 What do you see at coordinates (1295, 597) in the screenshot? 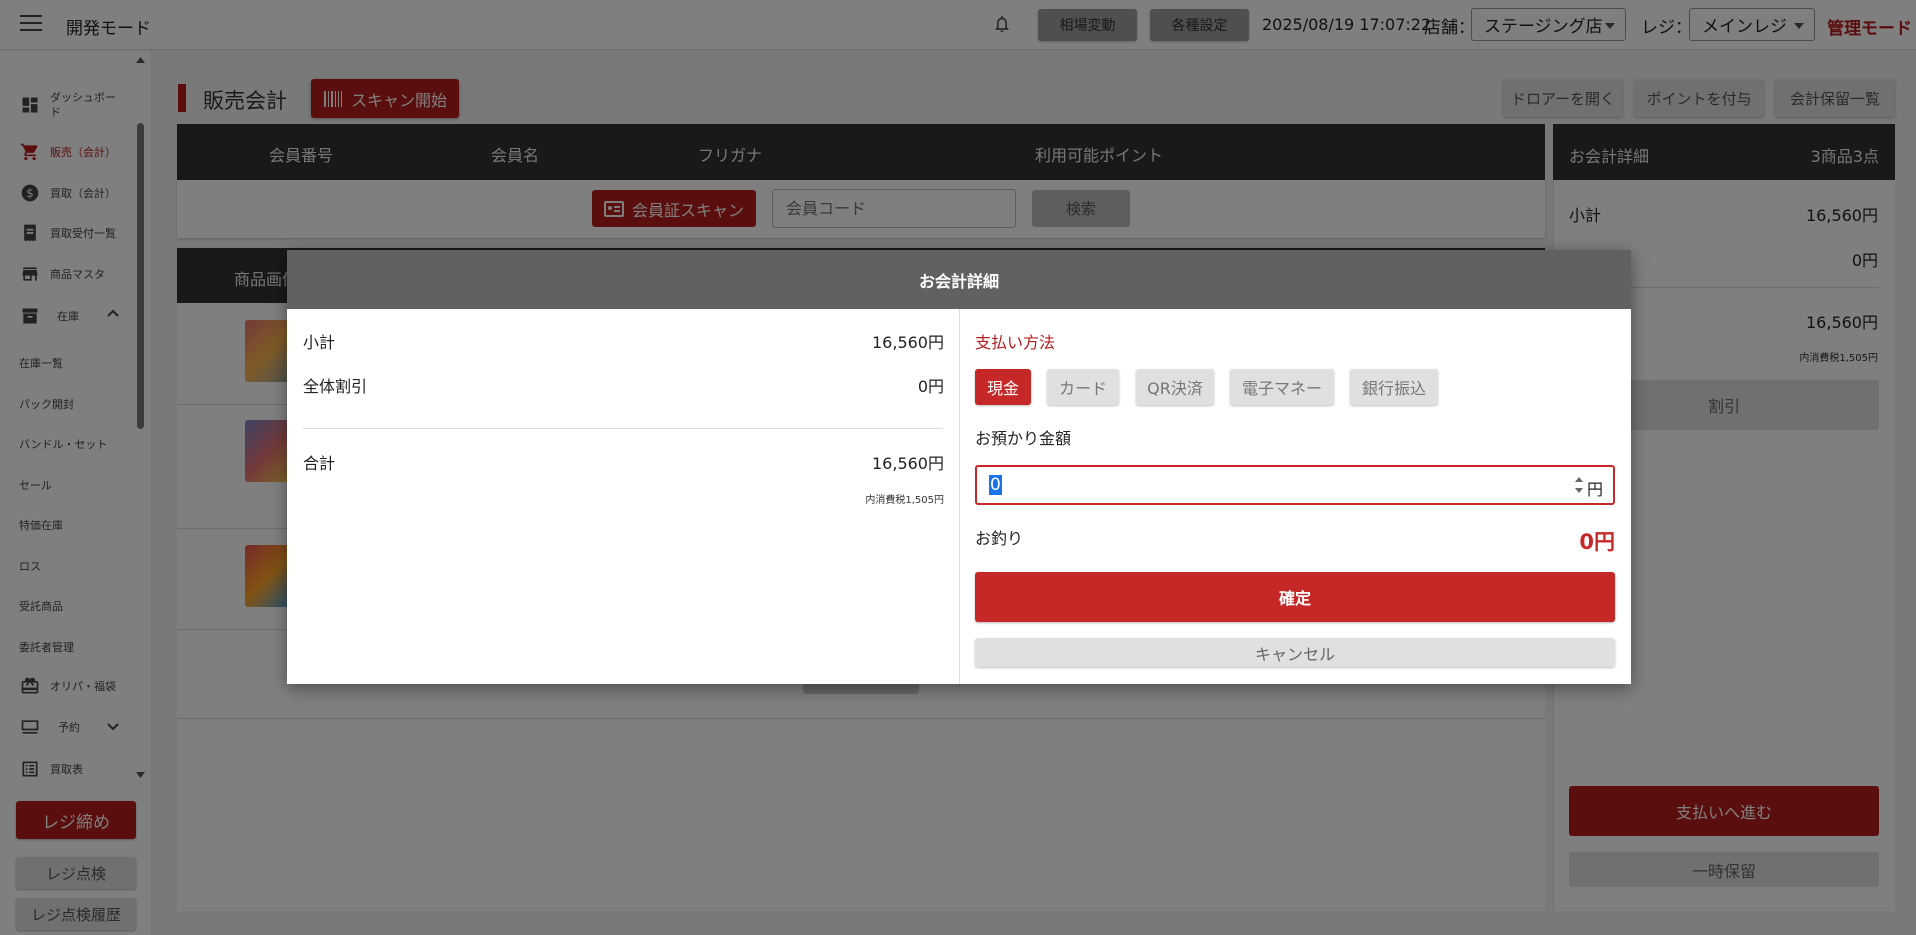
I see `confirm-button: 確定` at bounding box center [1295, 597].